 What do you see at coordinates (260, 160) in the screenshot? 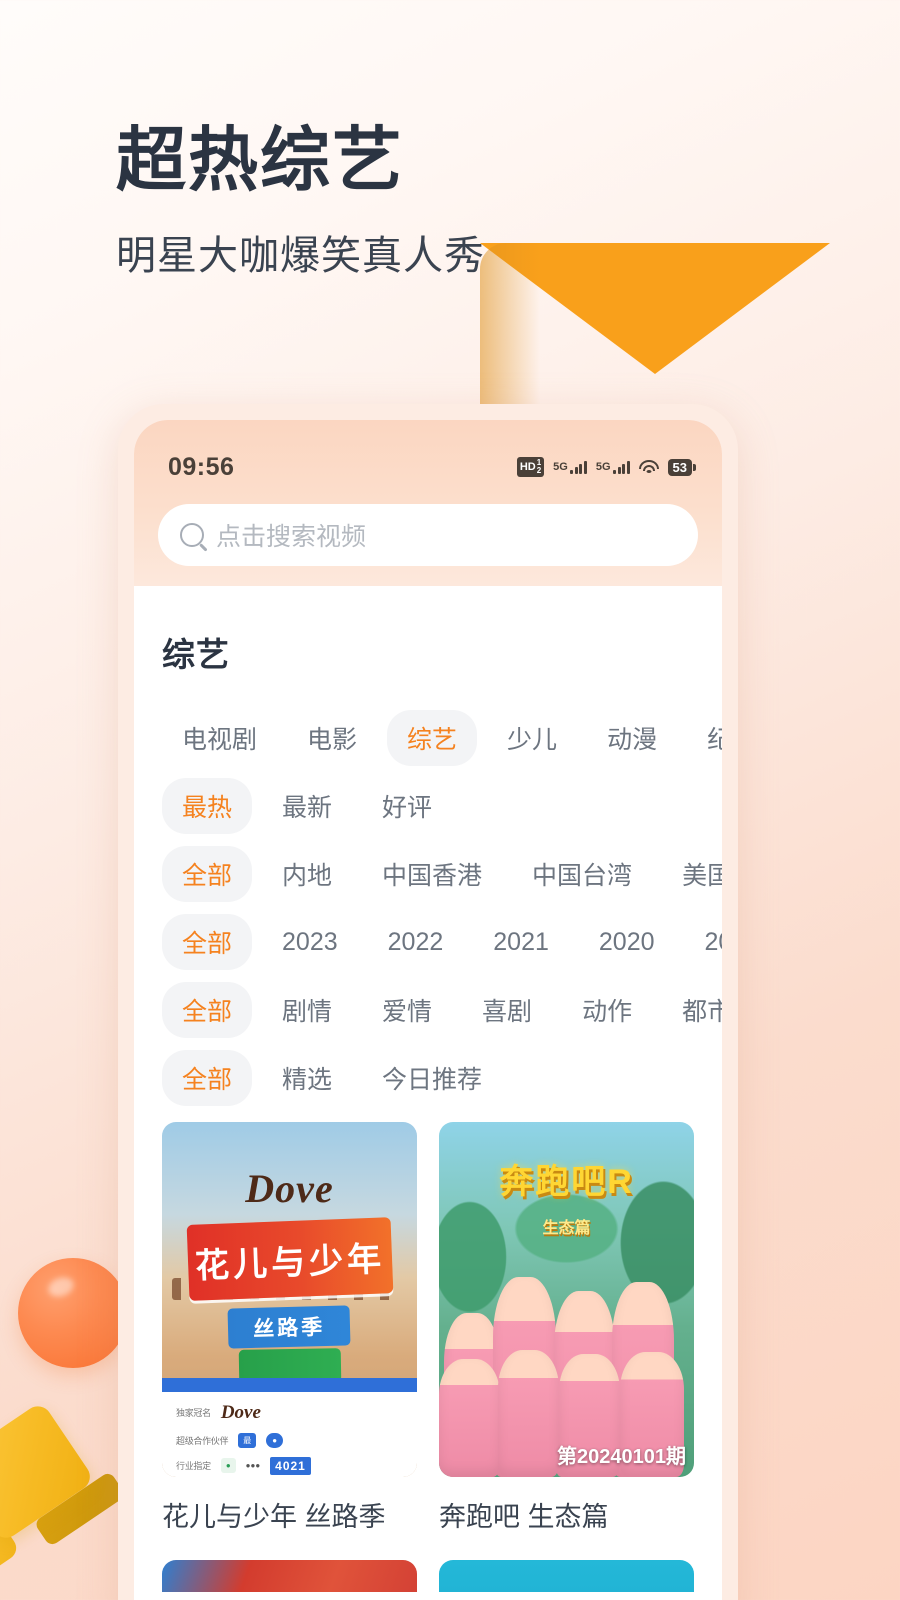
I see `hero-title: 超热综艺` at bounding box center [260, 160].